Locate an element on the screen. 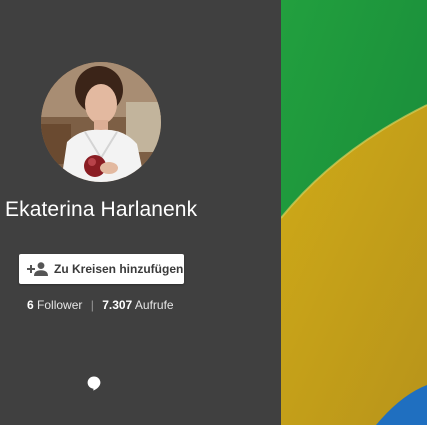  add-to-circles-button: Zu Kreisen hinzufügen is located at coordinates (101, 269).